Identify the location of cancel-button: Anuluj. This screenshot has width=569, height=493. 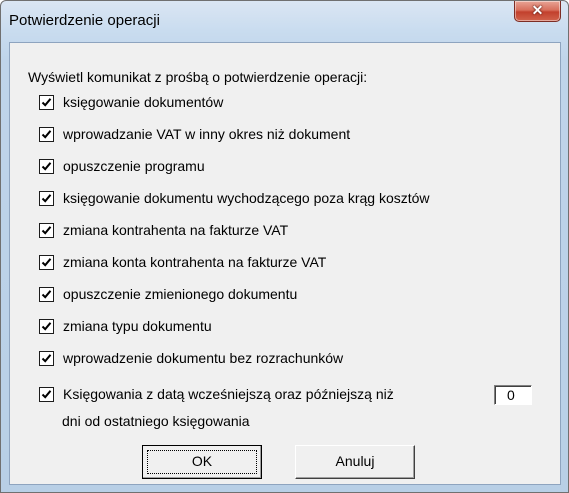
(355, 462).